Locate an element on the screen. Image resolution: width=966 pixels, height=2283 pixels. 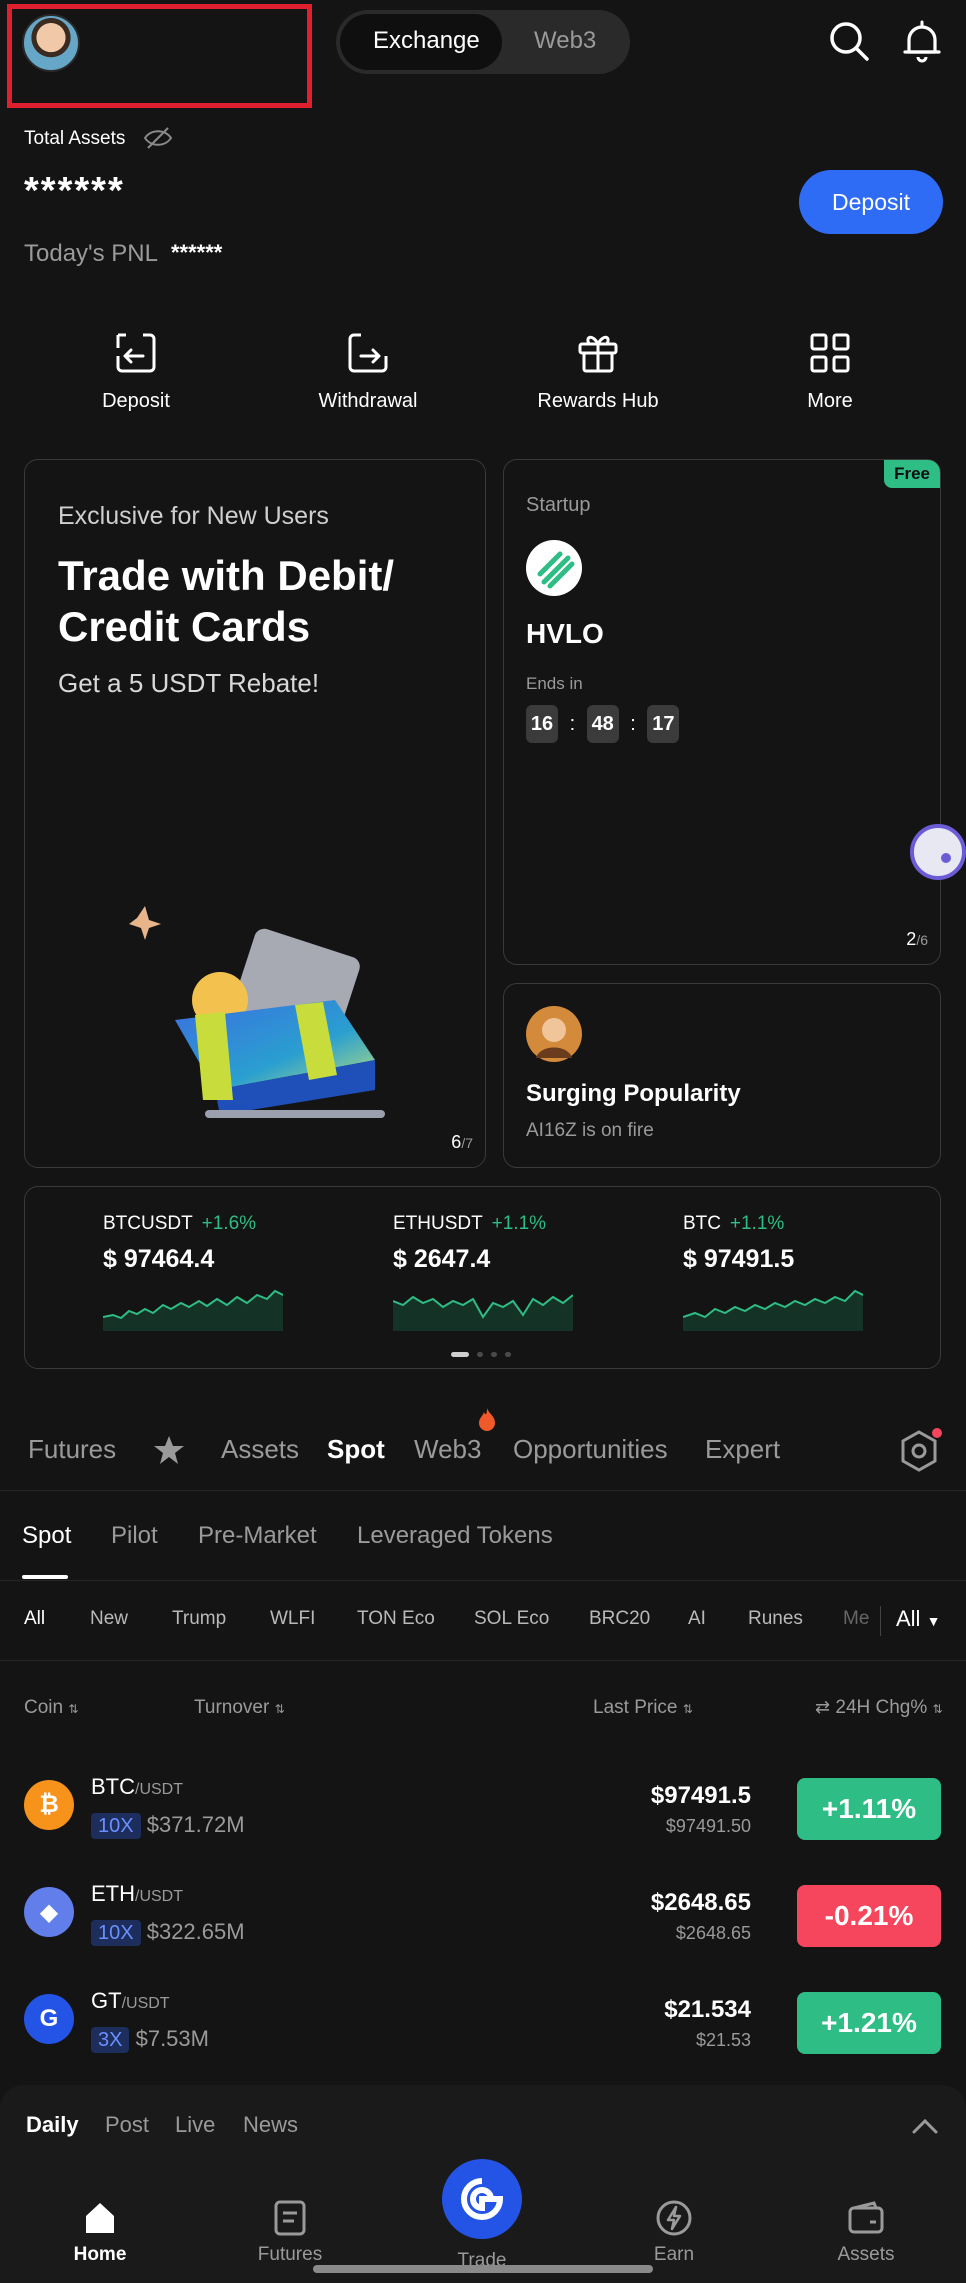
header-coin: Coin ⇅ is located at coordinates (51, 1708).